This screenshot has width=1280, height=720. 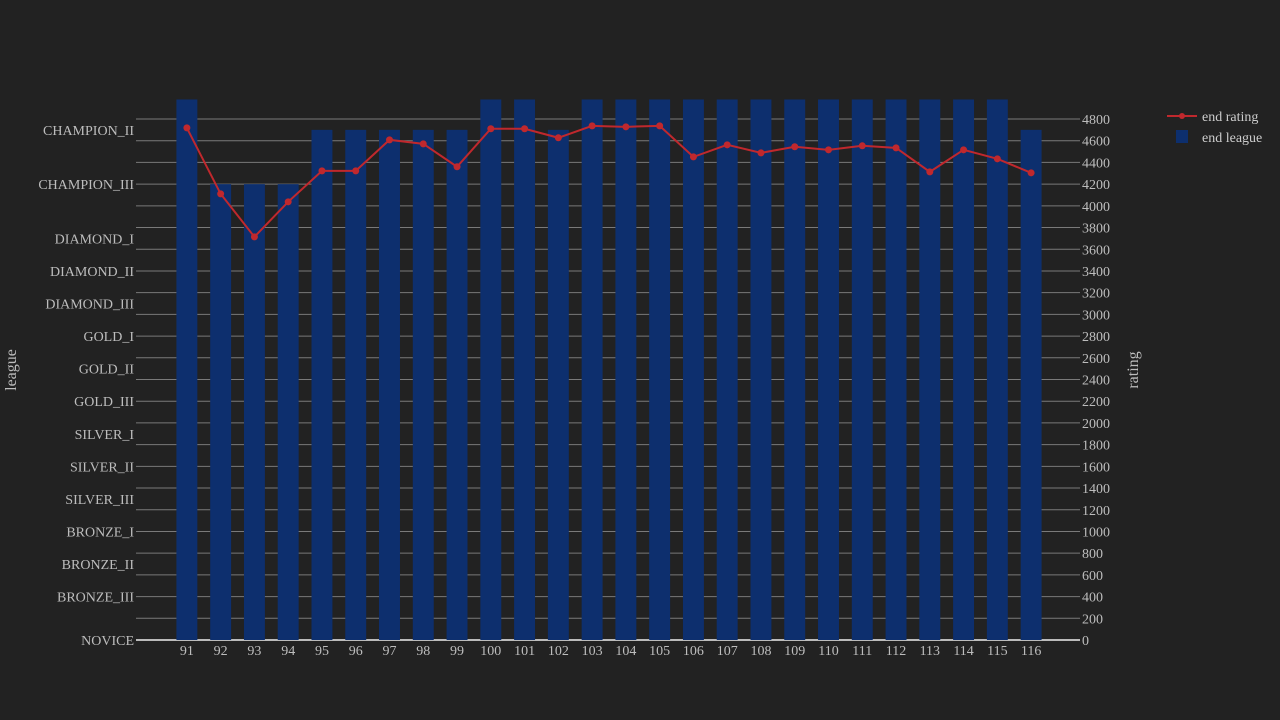 What do you see at coordinates (1096, 185) in the screenshot?
I see `rating-tick-label: 4200` at bounding box center [1096, 185].